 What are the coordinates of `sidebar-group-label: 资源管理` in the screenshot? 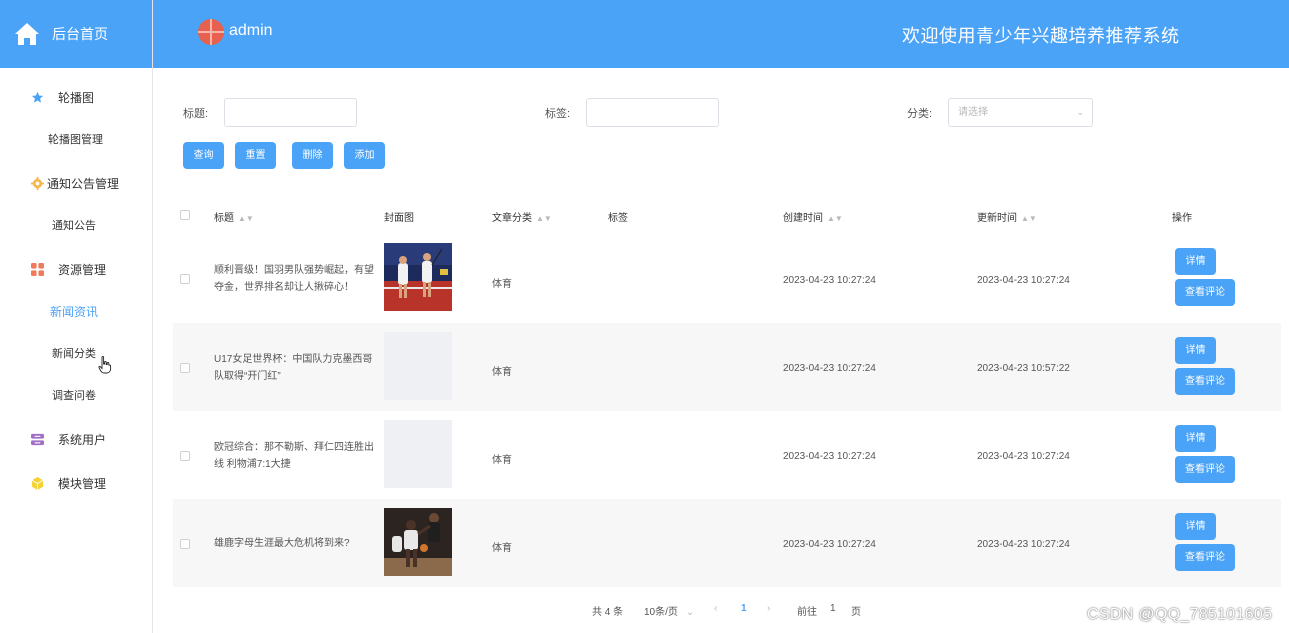 It's located at (82, 269).